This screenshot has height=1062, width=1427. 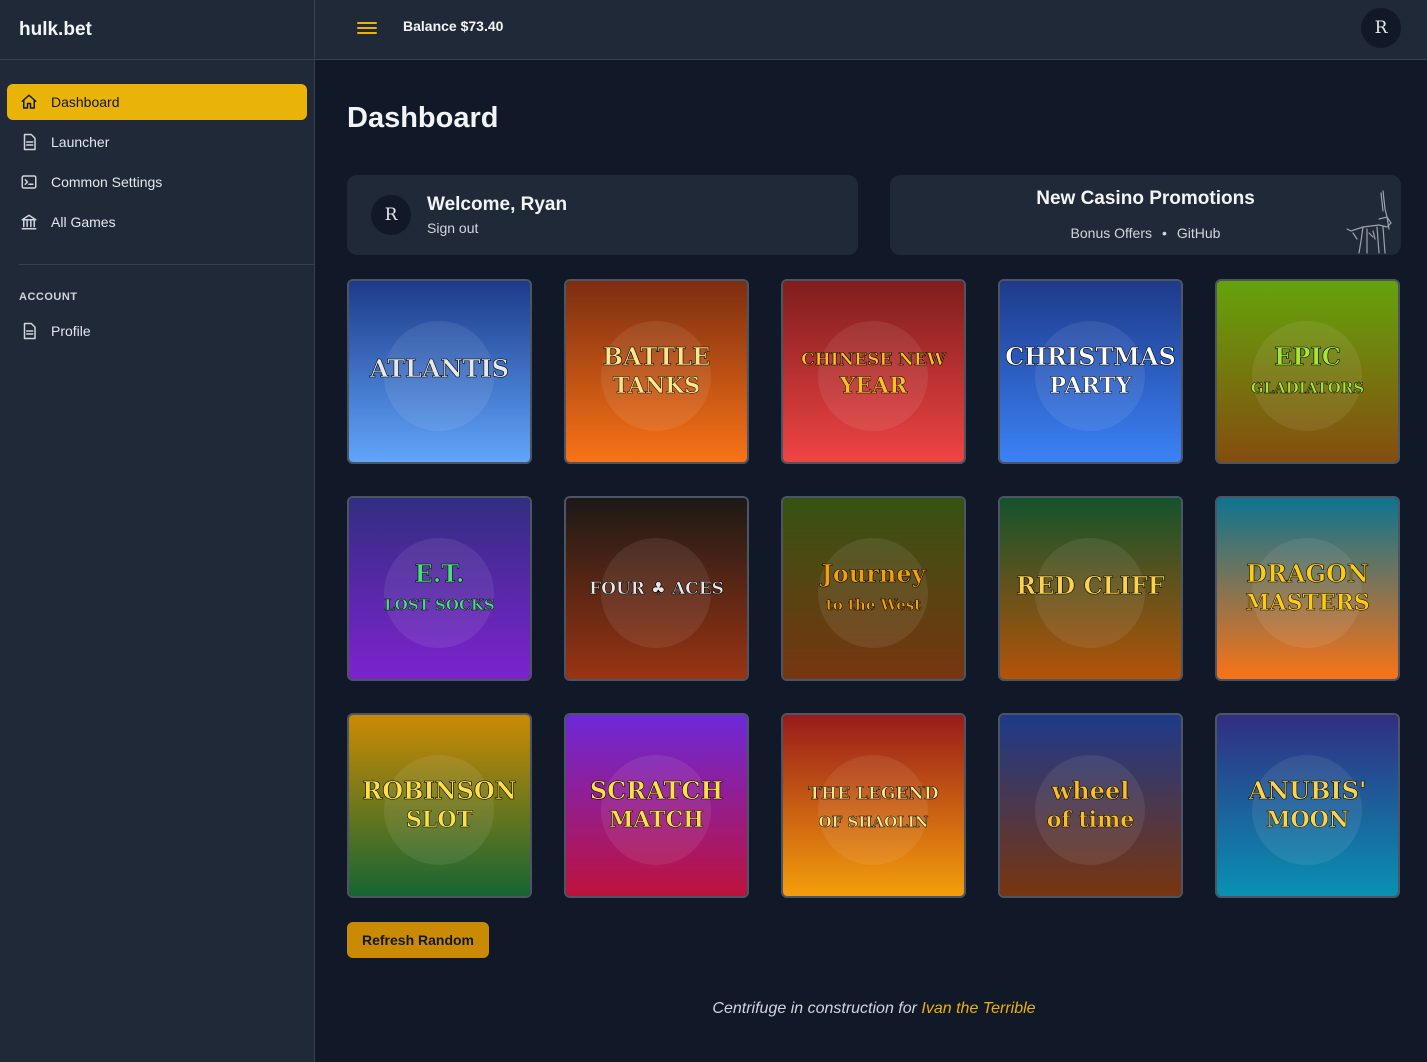 What do you see at coordinates (873, 605) in the screenshot?
I see `game-subtitle: to the West` at bounding box center [873, 605].